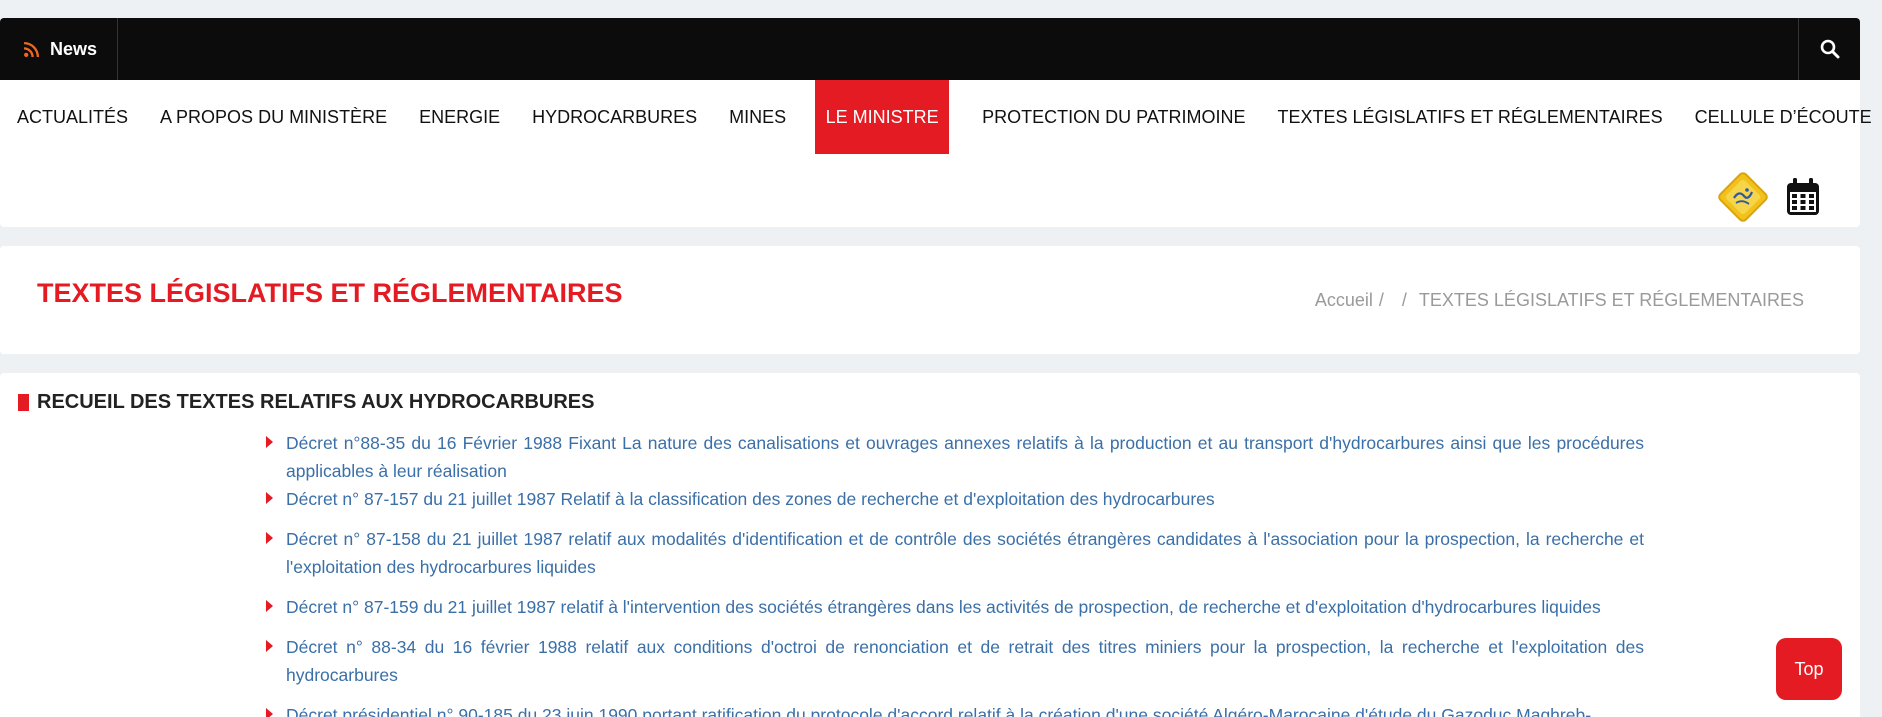 The image size is (1882, 717). I want to click on nav-item-hydrocarbures: HYDROCARBURES, so click(614, 117).